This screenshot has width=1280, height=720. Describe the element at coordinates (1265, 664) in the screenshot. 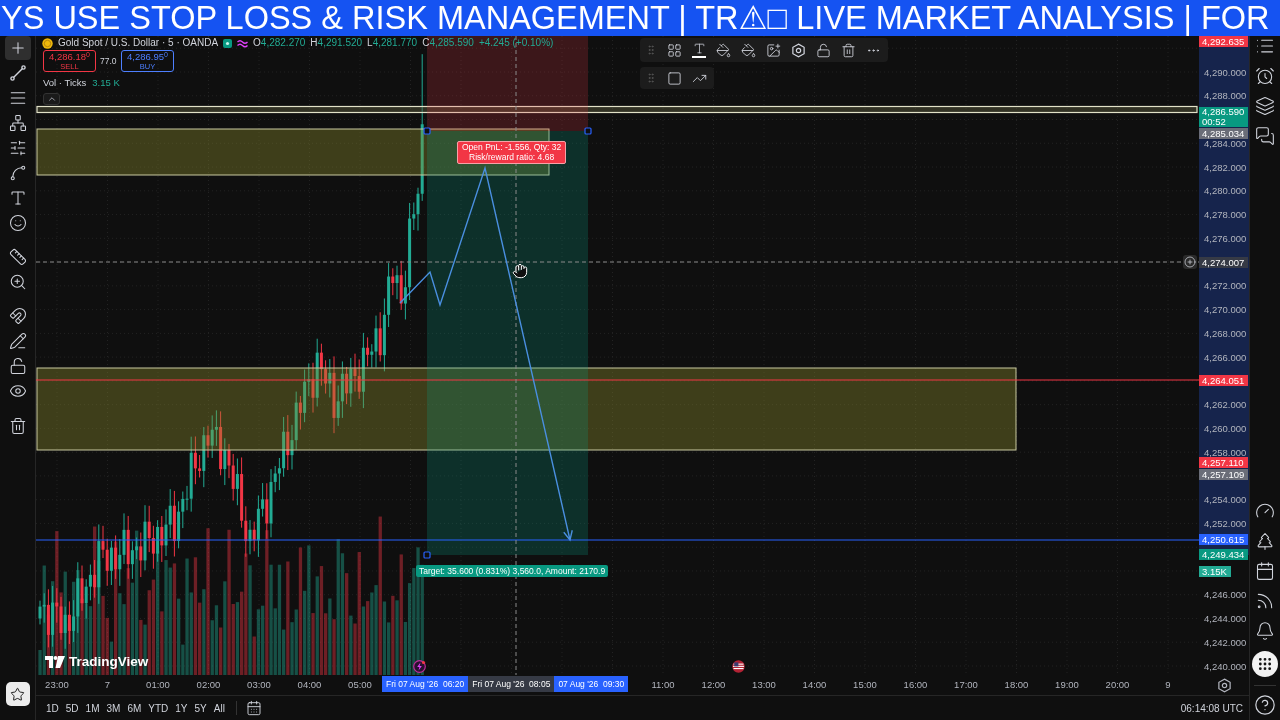

I see `grid-dots-icon` at that location.